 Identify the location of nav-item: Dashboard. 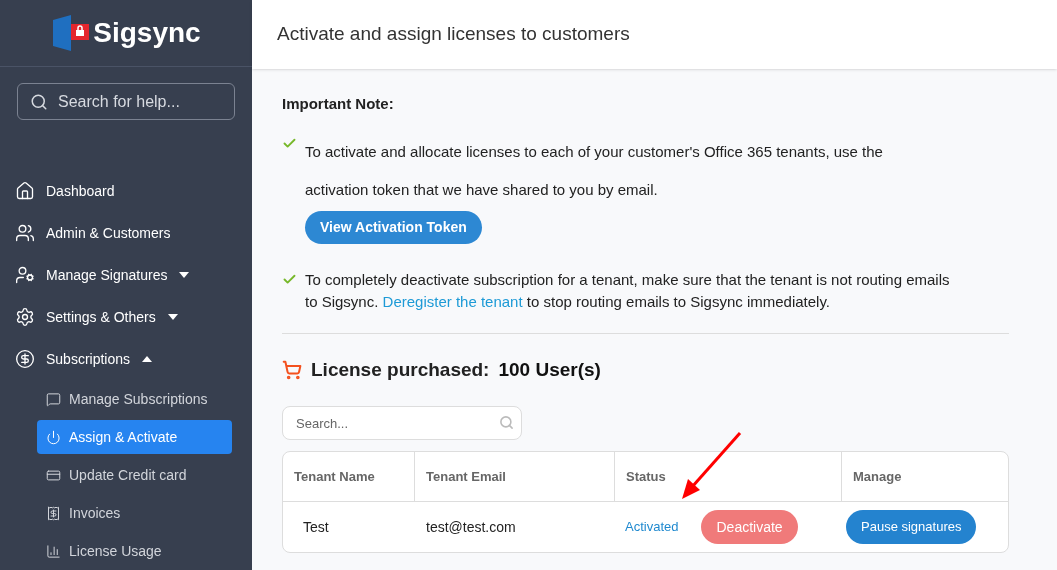
(126, 191).